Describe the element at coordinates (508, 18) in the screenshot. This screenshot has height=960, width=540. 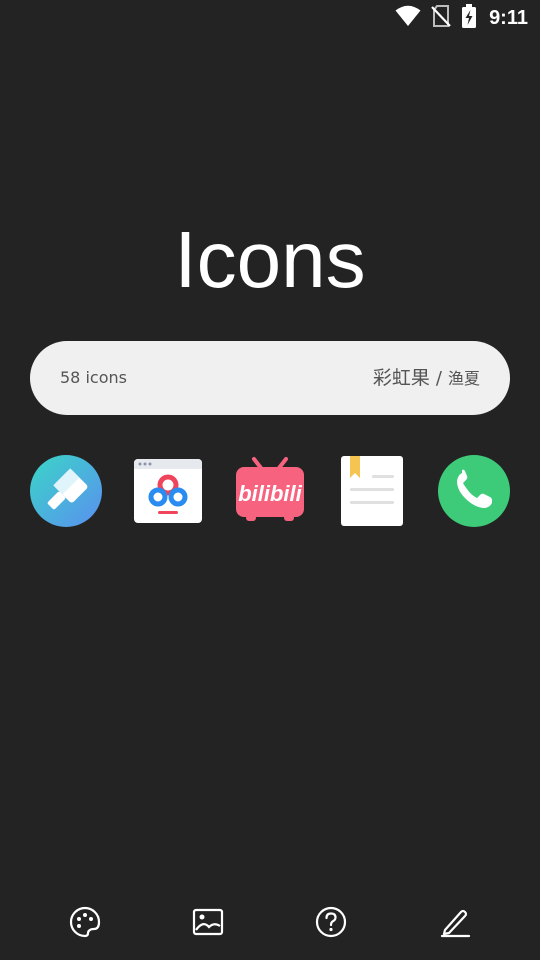
I see `status-time: 9:11` at that location.